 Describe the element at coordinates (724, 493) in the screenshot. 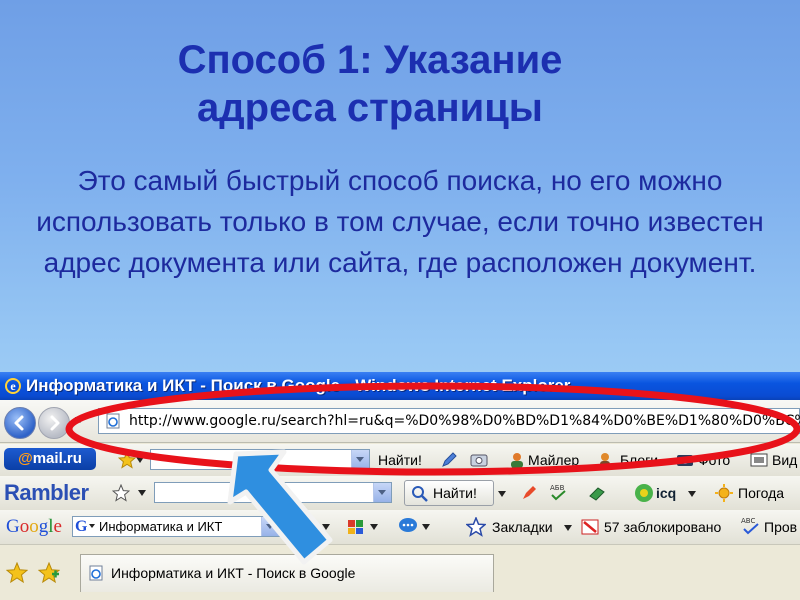

I see `sun-icon` at that location.